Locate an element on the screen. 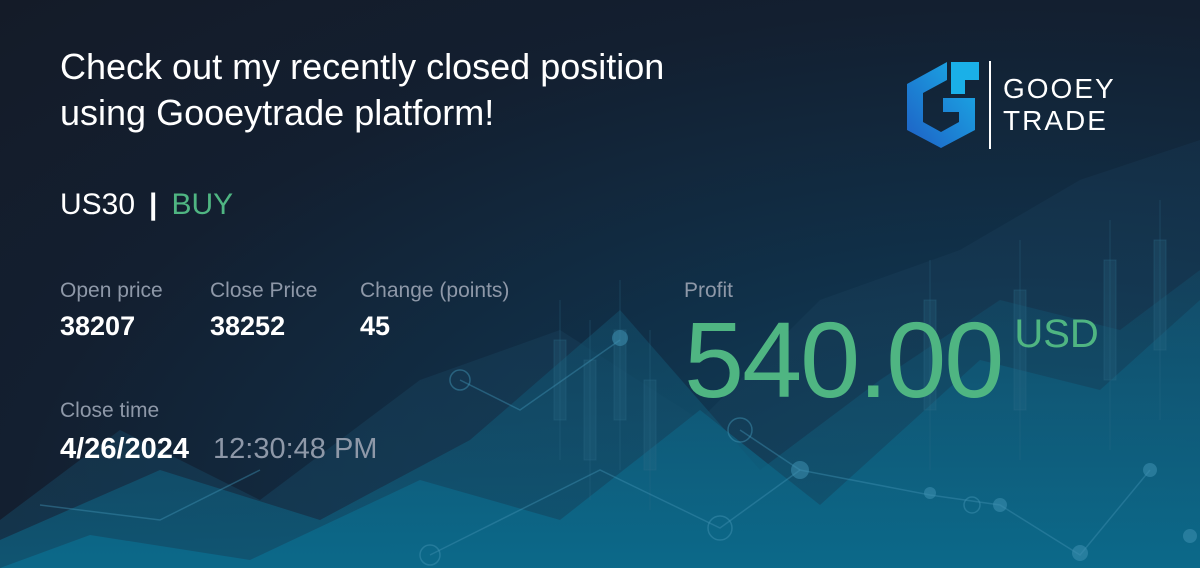 The image size is (1200, 568). open-price-stat: Open price 38207 is located at coordinates (111, 311).